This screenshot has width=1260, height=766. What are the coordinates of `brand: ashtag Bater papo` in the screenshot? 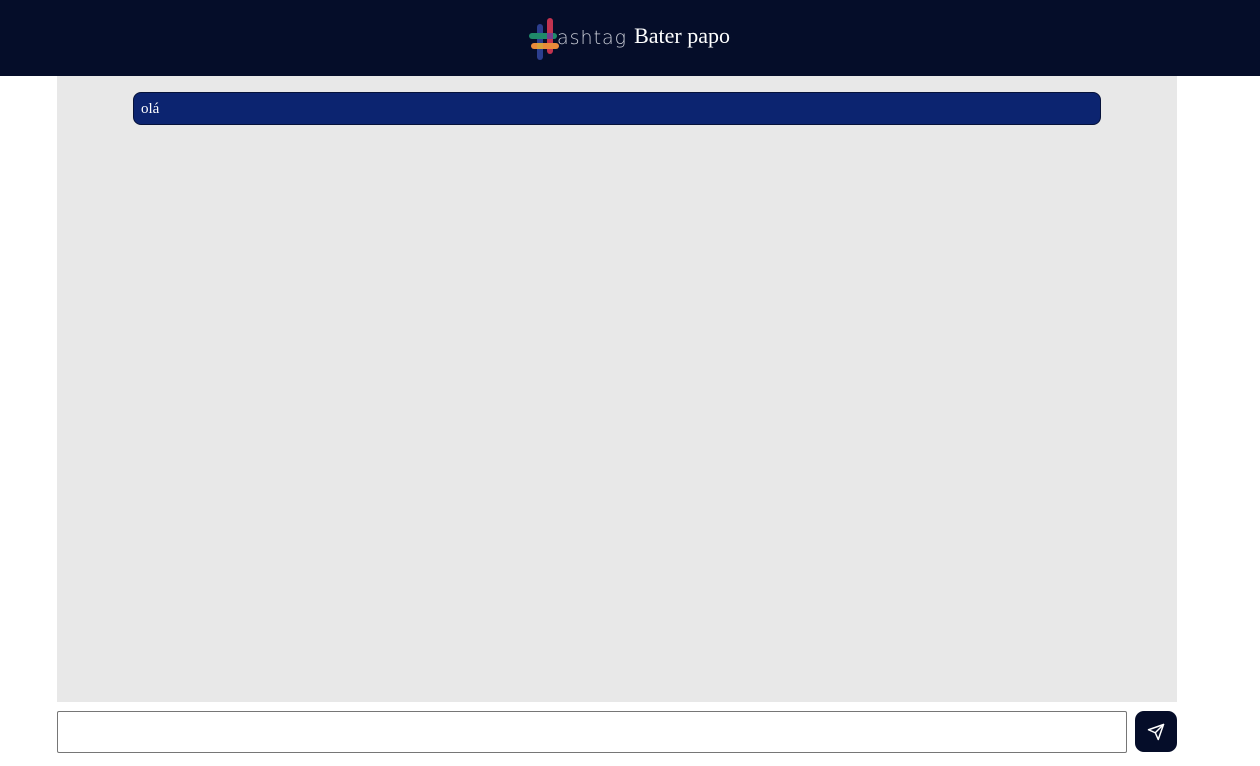 It's located at (629, 38).